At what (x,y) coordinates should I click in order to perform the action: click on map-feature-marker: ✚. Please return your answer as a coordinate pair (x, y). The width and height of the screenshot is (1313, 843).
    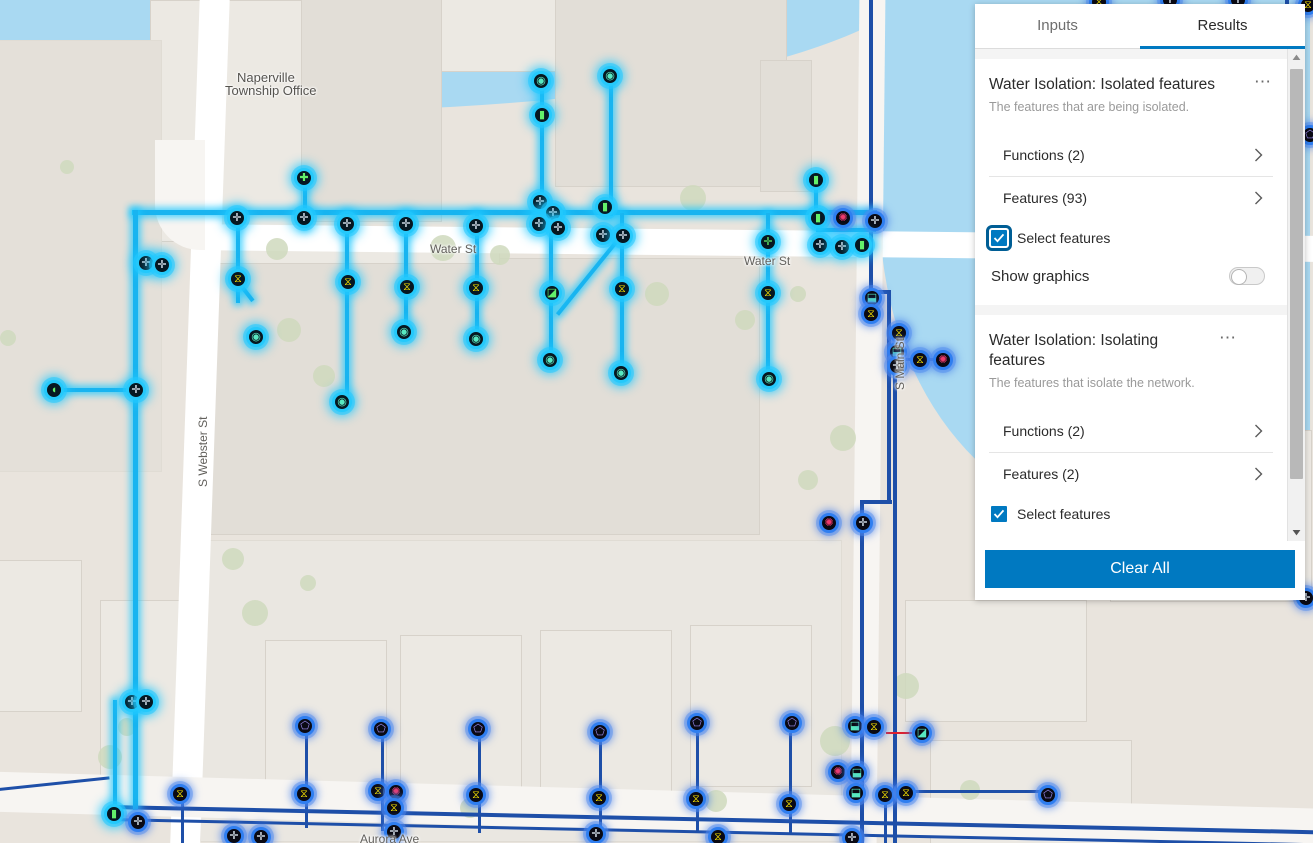
    Looking at the image, I should click on (304, 178).